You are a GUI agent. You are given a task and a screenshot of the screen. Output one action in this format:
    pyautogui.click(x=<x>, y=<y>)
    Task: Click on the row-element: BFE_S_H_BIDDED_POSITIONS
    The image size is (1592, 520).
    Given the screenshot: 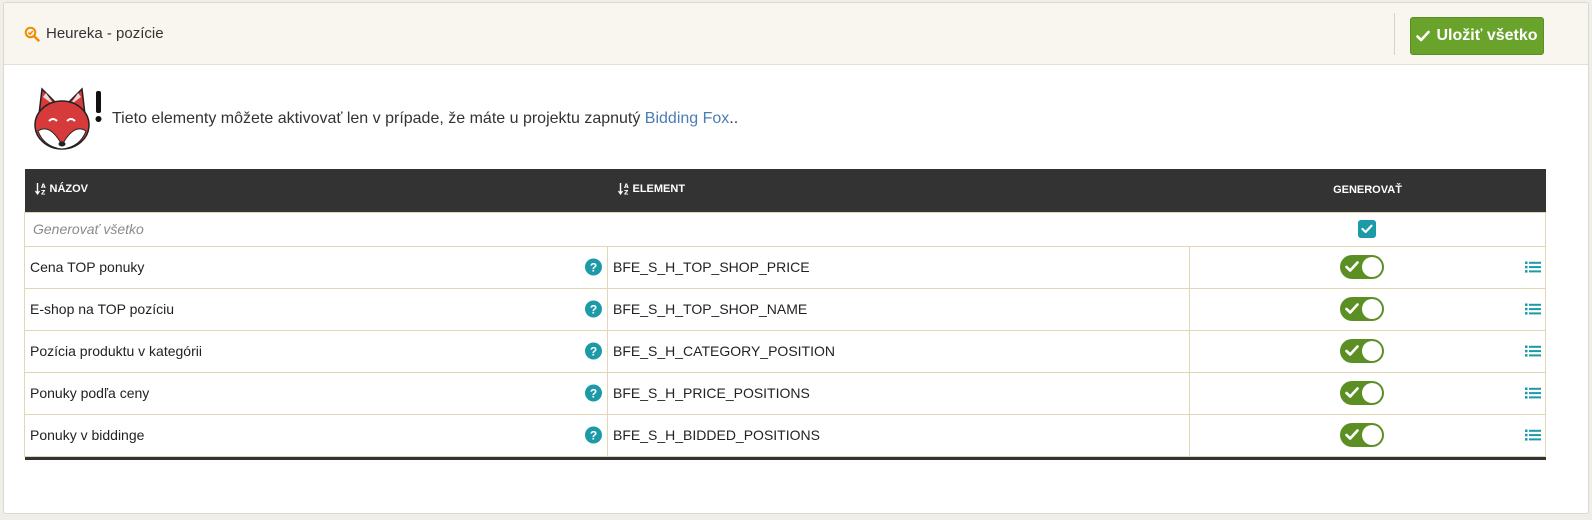 What is the action you would take?
    pyautogui.click(x=898, y=435)
    